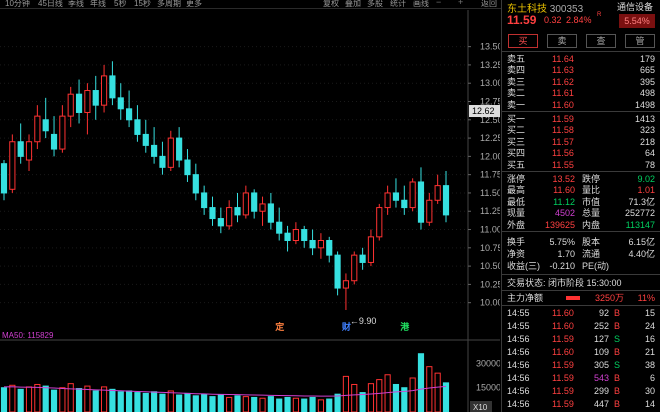  Describe the element at coordinates (563, 130) in the screenshot. I see `bid-price: 11.58` at that location.